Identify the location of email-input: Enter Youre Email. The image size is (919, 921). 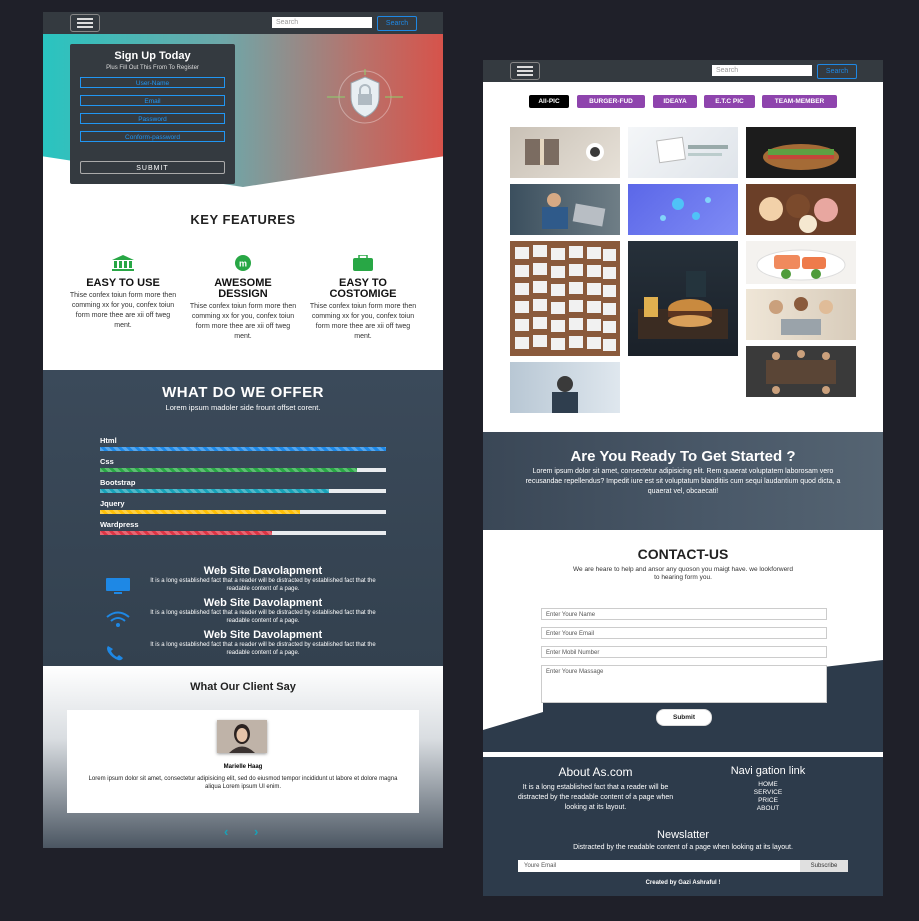
(684, 633).